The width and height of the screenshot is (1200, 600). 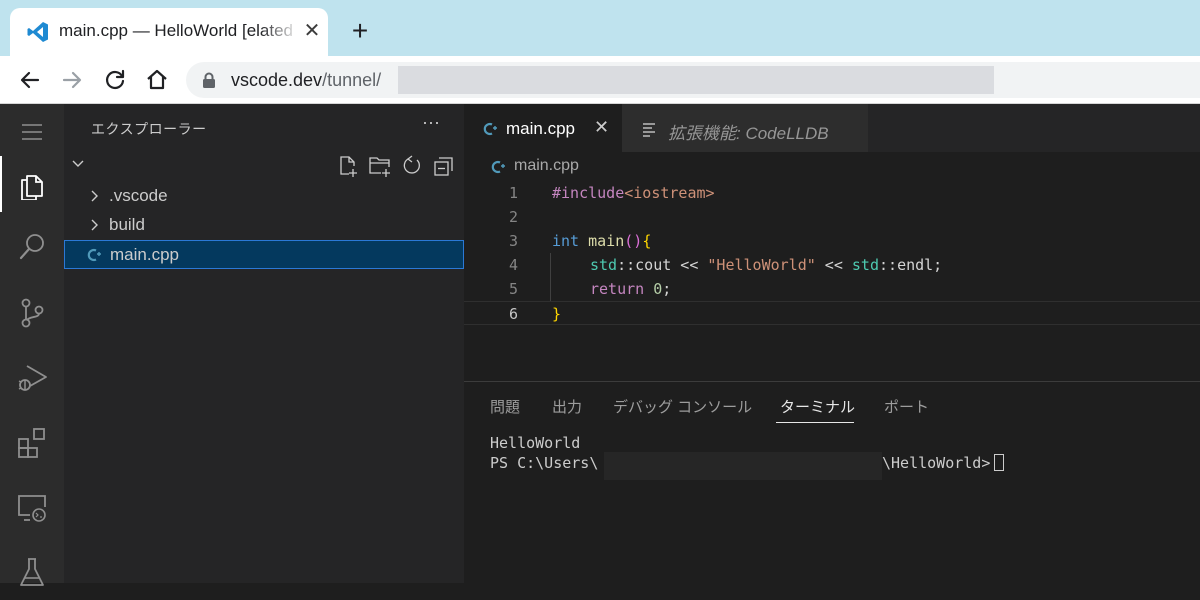 I want to click on header-token: <iostream>, so click(x=669, y=193).